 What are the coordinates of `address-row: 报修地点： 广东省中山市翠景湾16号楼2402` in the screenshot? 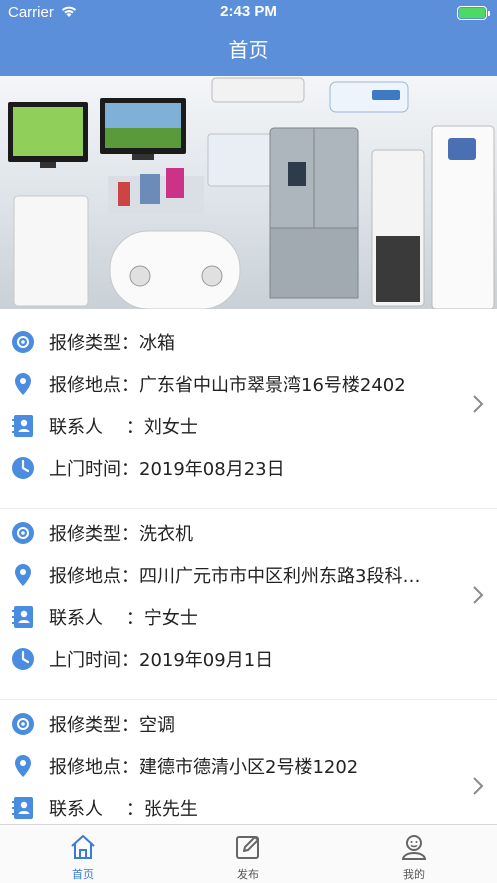 It's located at (208, 384).